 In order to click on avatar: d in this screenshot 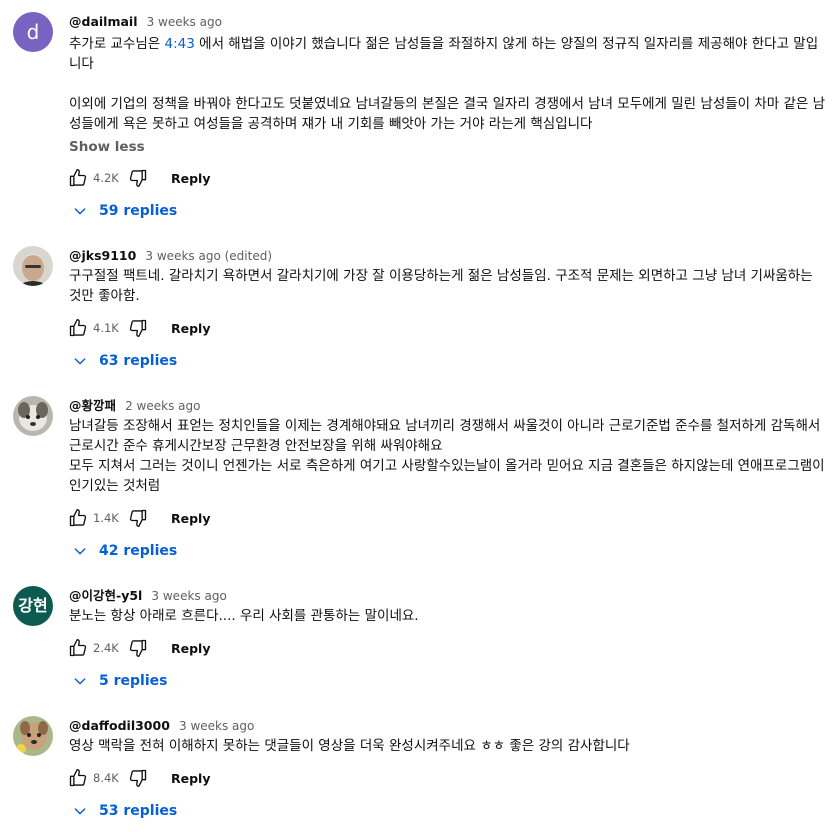, I will do `click(33, 32)`.